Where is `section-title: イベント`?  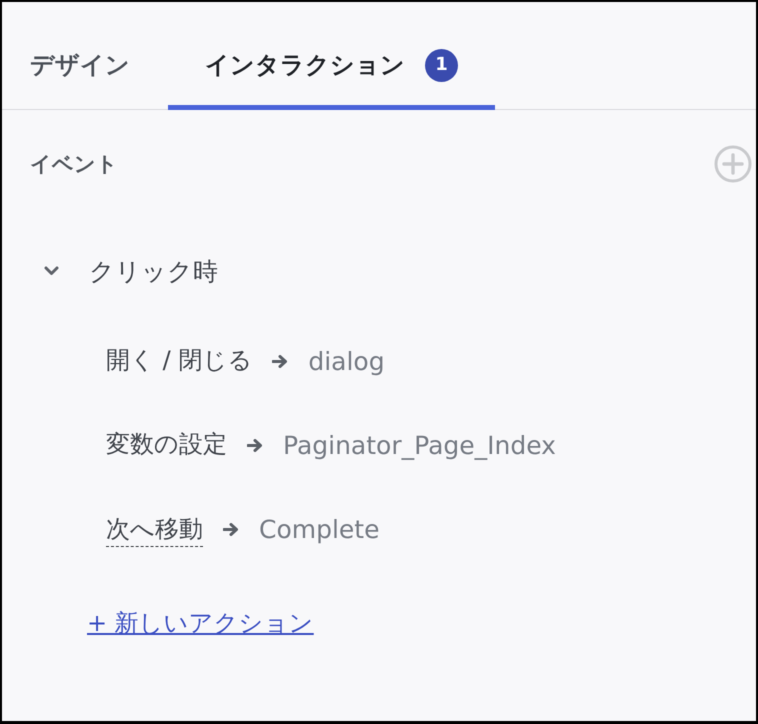
section-title: イベント is located at coordinates (74, 164).